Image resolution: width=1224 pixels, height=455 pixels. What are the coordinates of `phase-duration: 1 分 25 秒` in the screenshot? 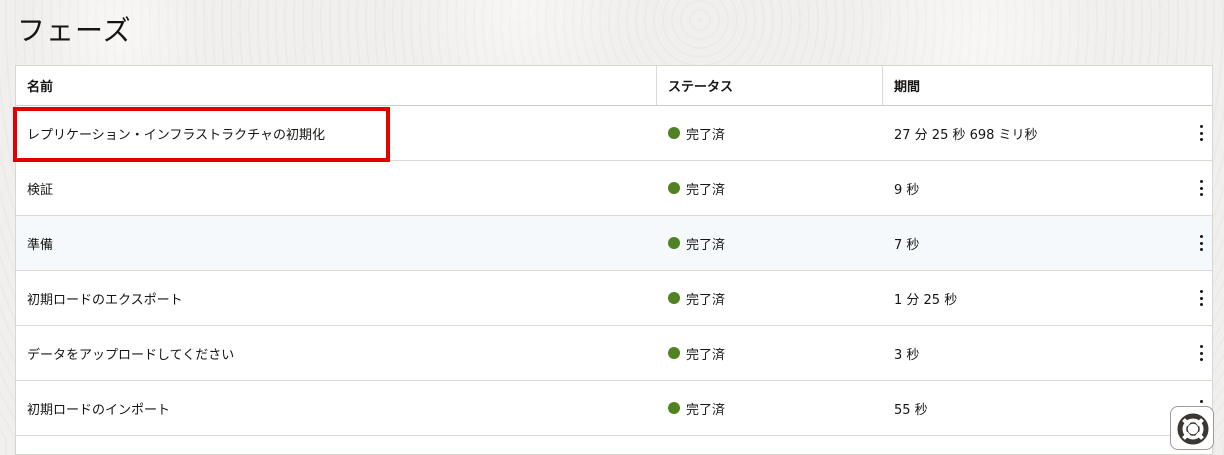 It's located at (926, 300).